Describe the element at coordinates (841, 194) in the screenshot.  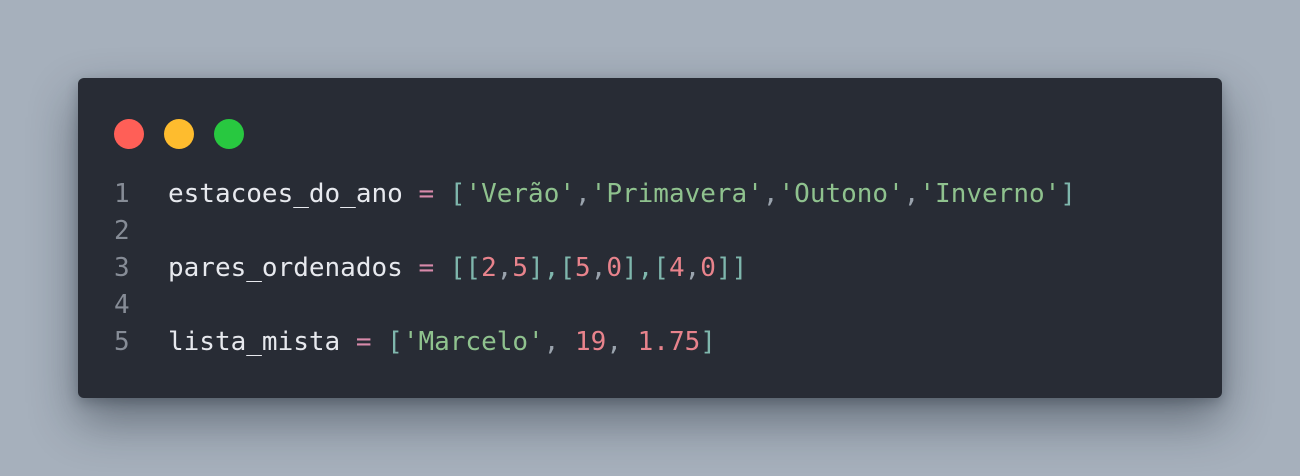
I see `code-token-string: 'Outono'` at that location.